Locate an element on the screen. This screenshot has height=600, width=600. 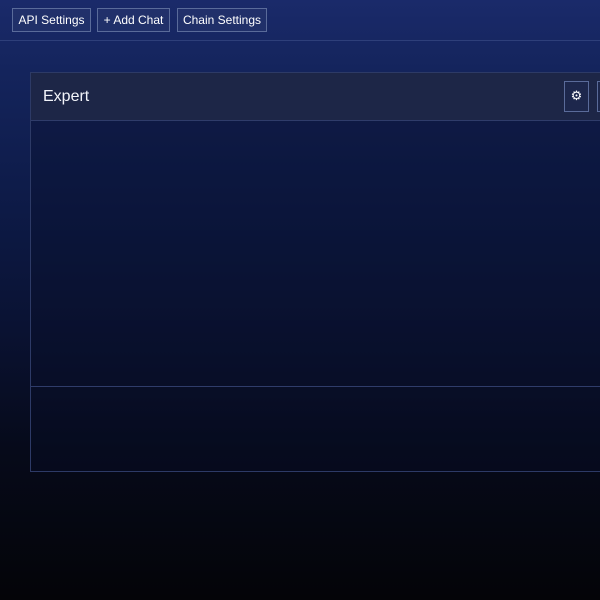
chat-input-area is located at coordinates (315, 428).